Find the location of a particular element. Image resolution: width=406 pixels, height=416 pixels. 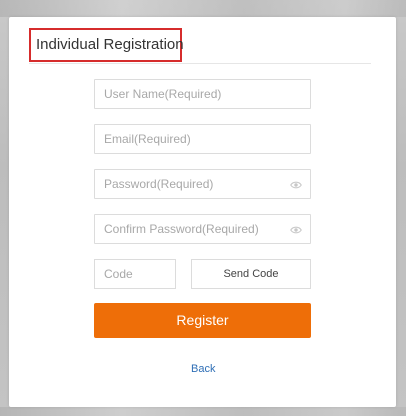

username-input: User Name(Required) is located at coordinates (202, 94).